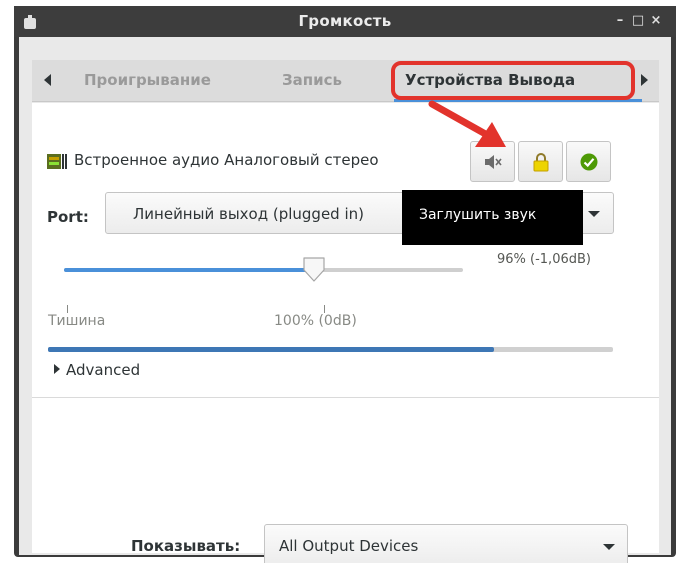 The image size is (682, 563). What do you see at coordinates (147, 80) in the screenshot?
I see `tab-playback: Проигрывание` at bounding box center [147, 80].